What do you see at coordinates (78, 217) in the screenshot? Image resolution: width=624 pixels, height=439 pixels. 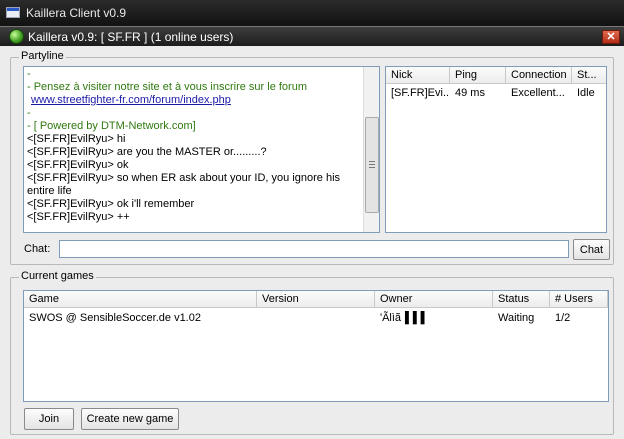 I see `chat-message: <[SF.FR]EvilRyu> ++` at bounding box center [78, 217].